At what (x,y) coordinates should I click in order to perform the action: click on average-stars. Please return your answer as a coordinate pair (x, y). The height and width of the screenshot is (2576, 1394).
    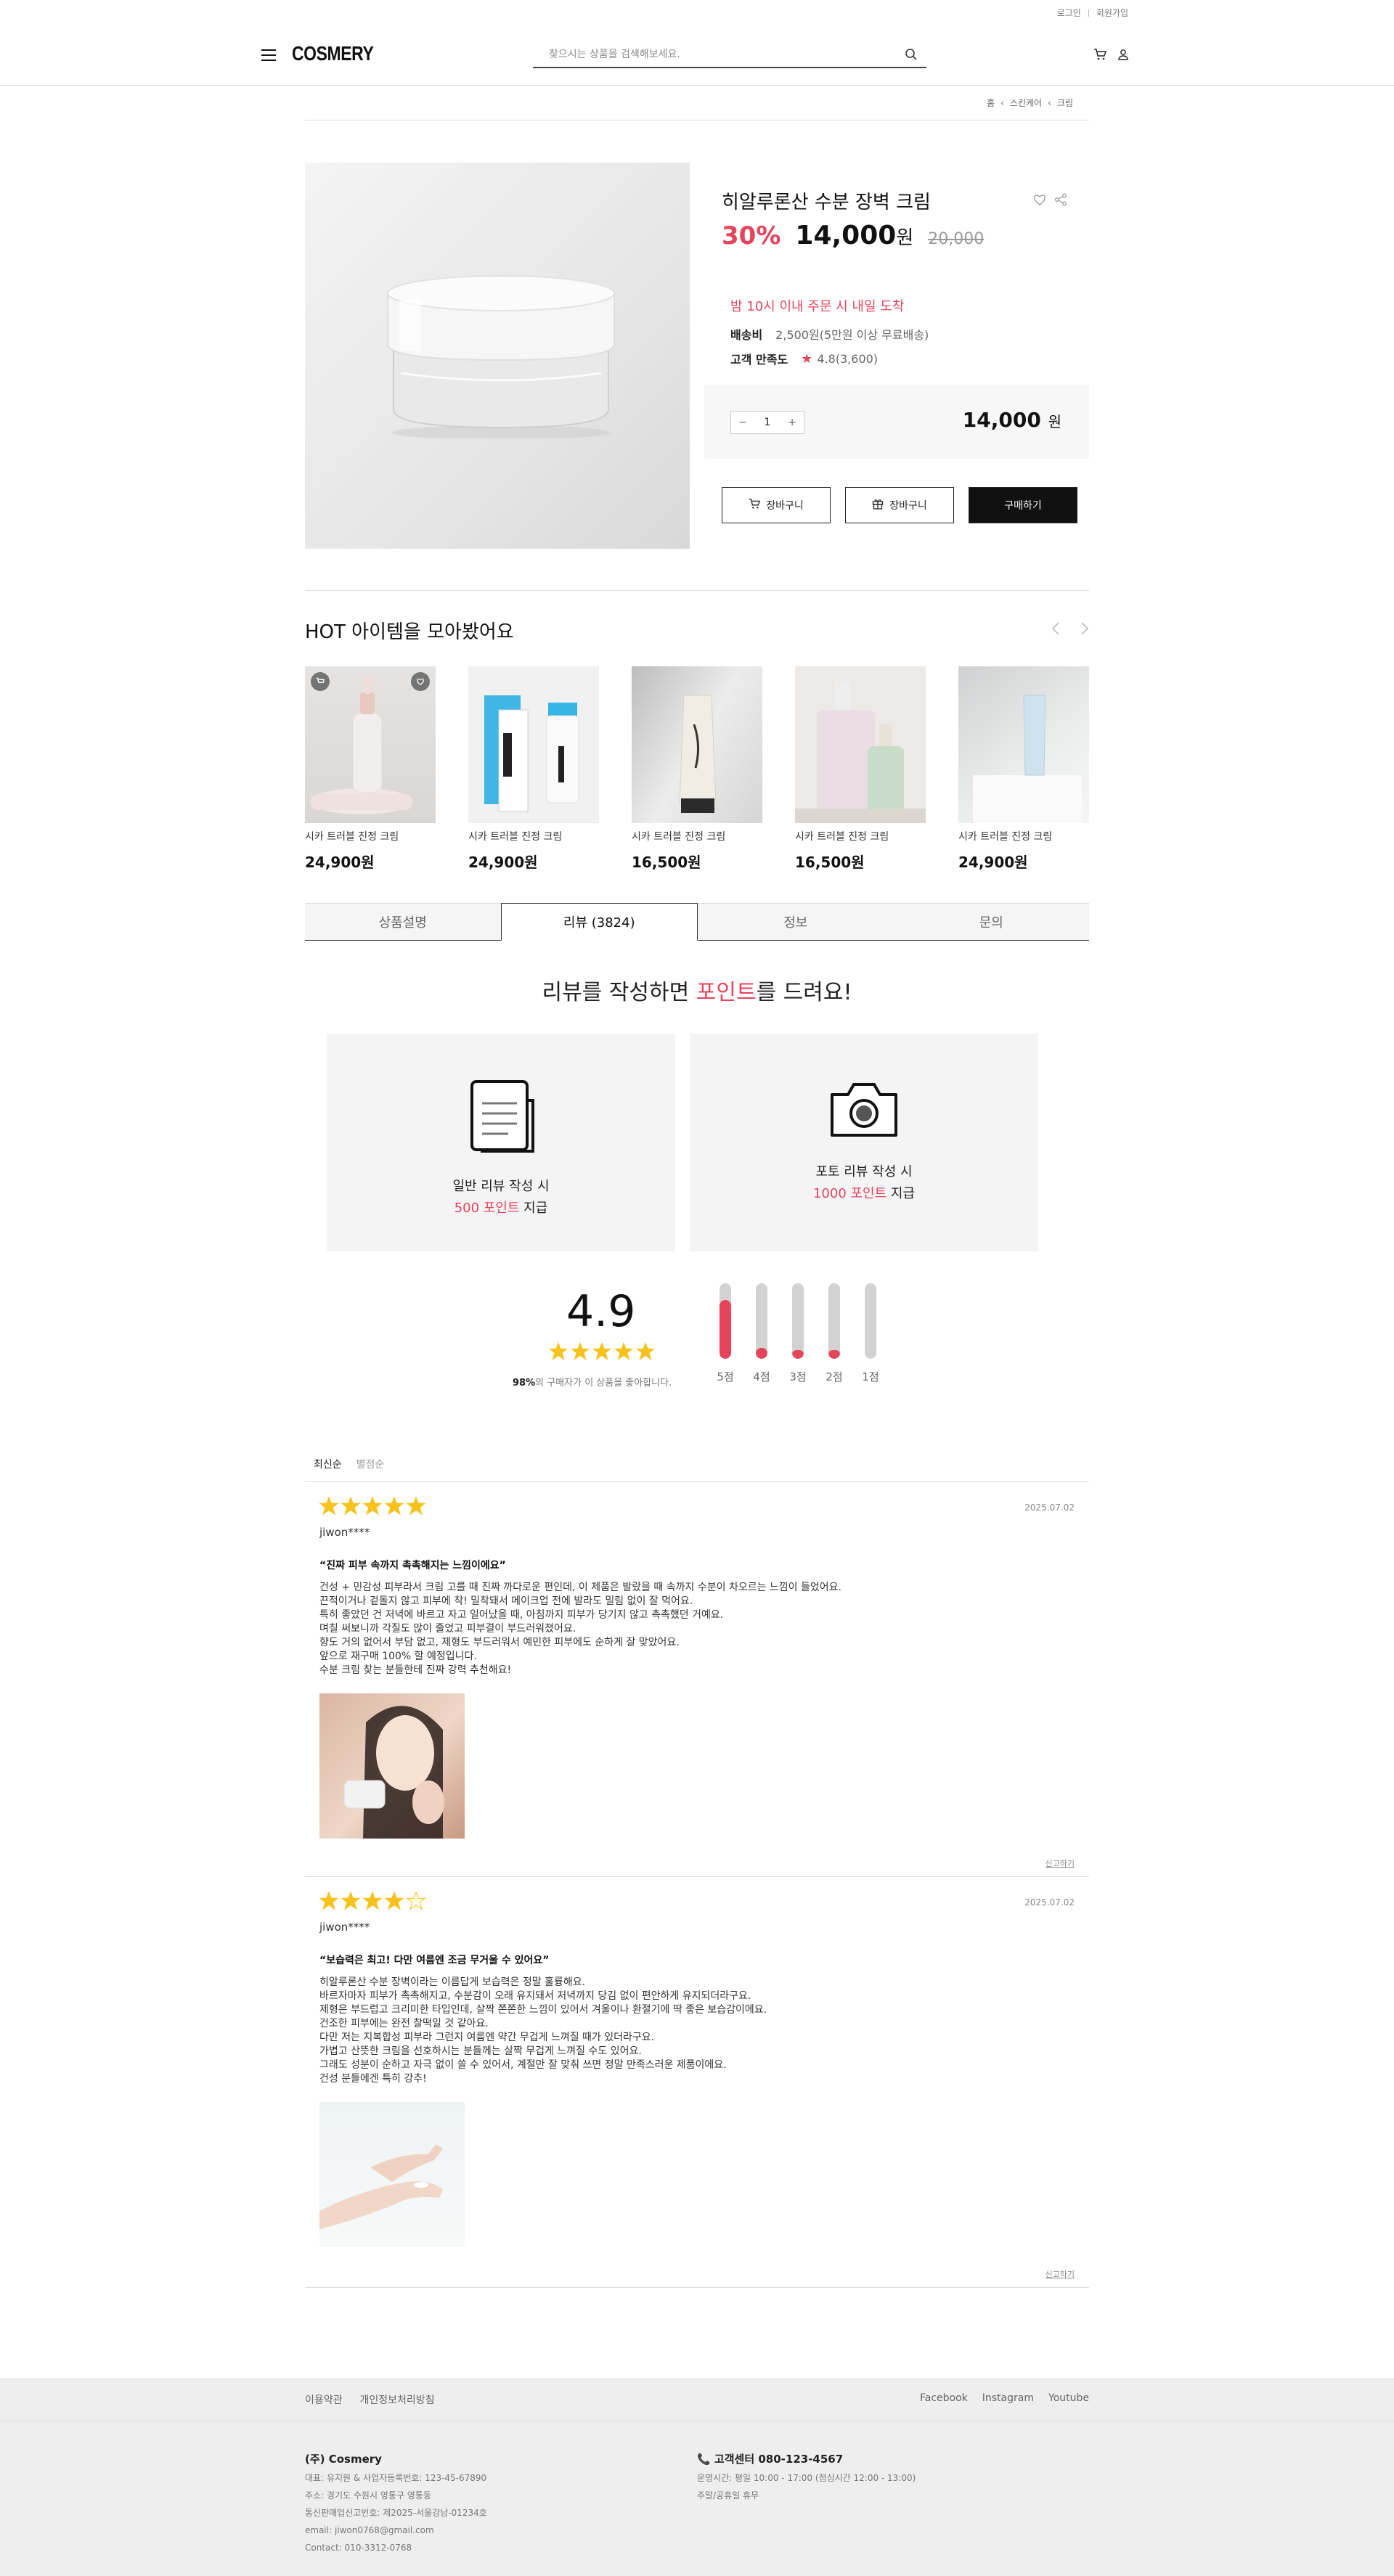
    Looking at the image, I should click on (602, 1352).